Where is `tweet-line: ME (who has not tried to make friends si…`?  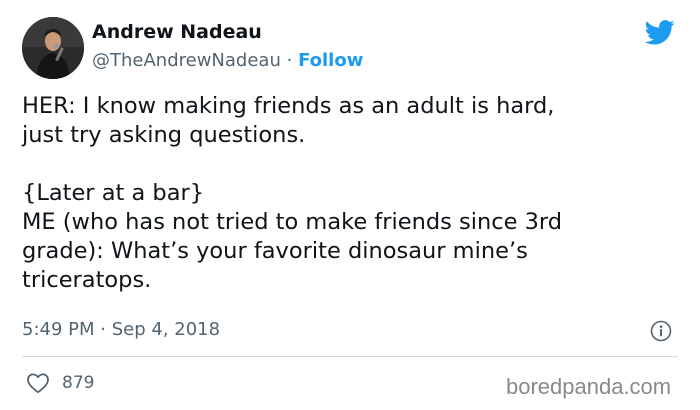
tweet-line: ME (who has not tried to make friends si… is located at coordinates (292, 222).